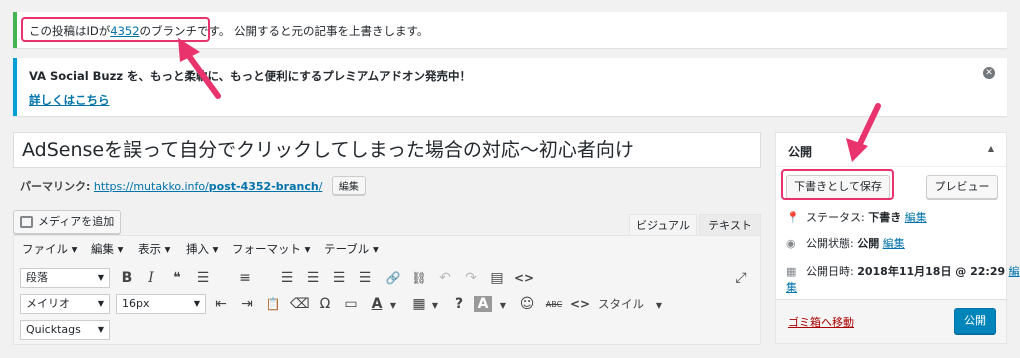  What do you see at coordinates (863, 132) in the screenshot?
I see `annotation-arrow-save-draft` at bounding box center [863, 132].